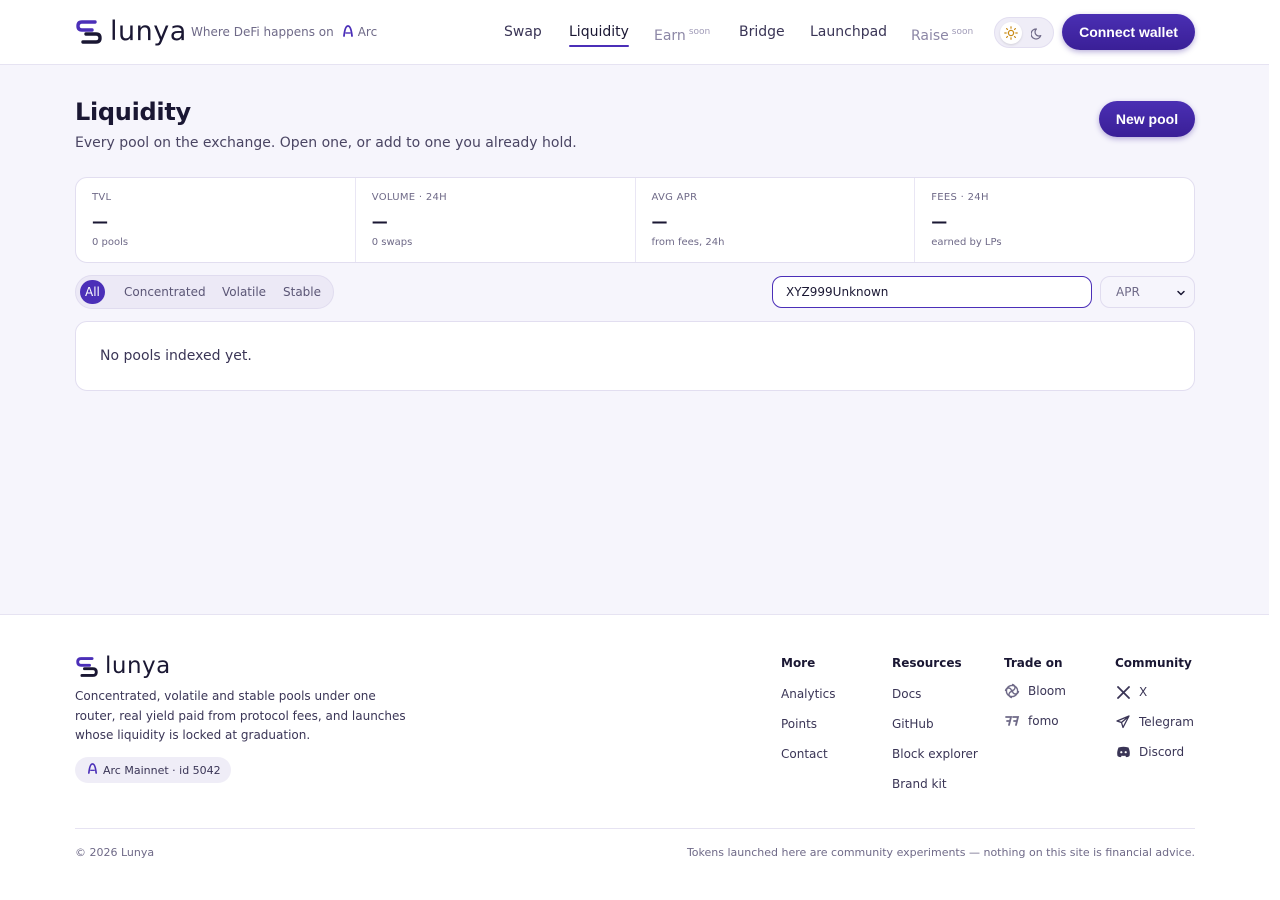  I want to click on new-pool-button: New pool, so click(1147, 119).